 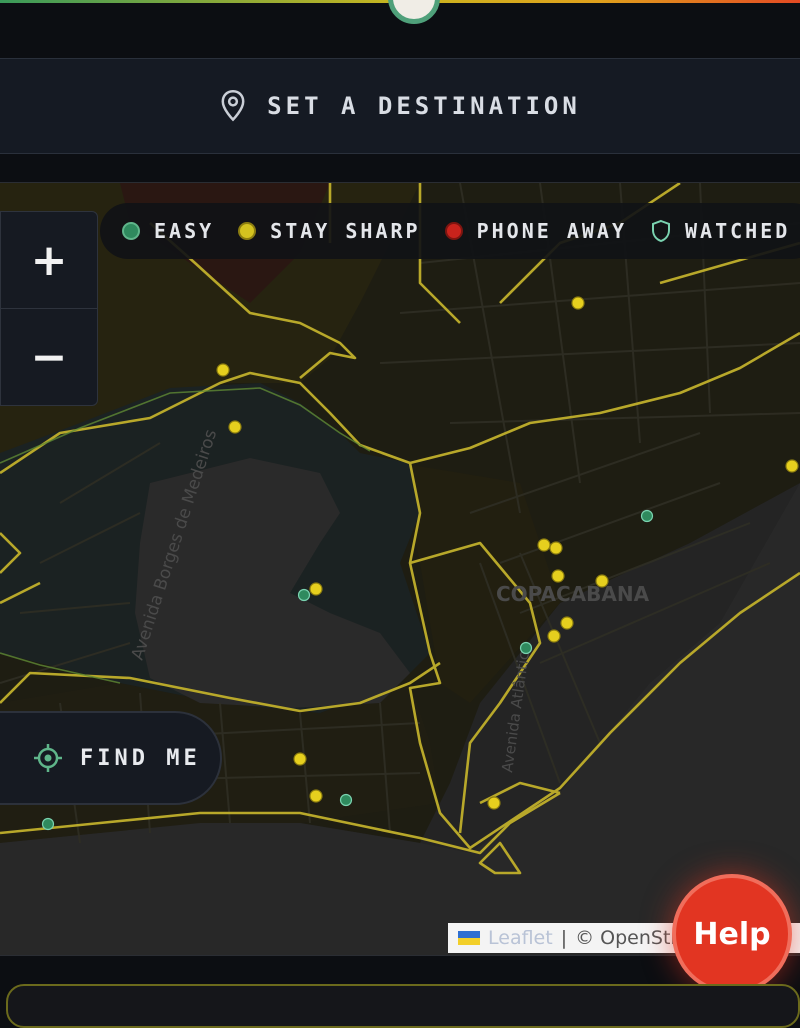 What do you see at coordinates (573, 594) in the screenshot?
I see `place-label-copacabana: COPACABANA` at bounding box center [573, 594].